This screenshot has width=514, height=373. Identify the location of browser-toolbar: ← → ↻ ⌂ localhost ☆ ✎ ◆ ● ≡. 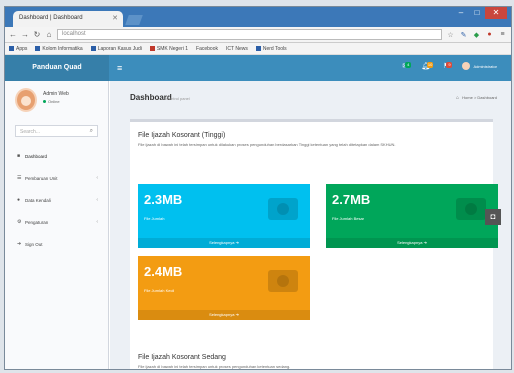
(258, 35).